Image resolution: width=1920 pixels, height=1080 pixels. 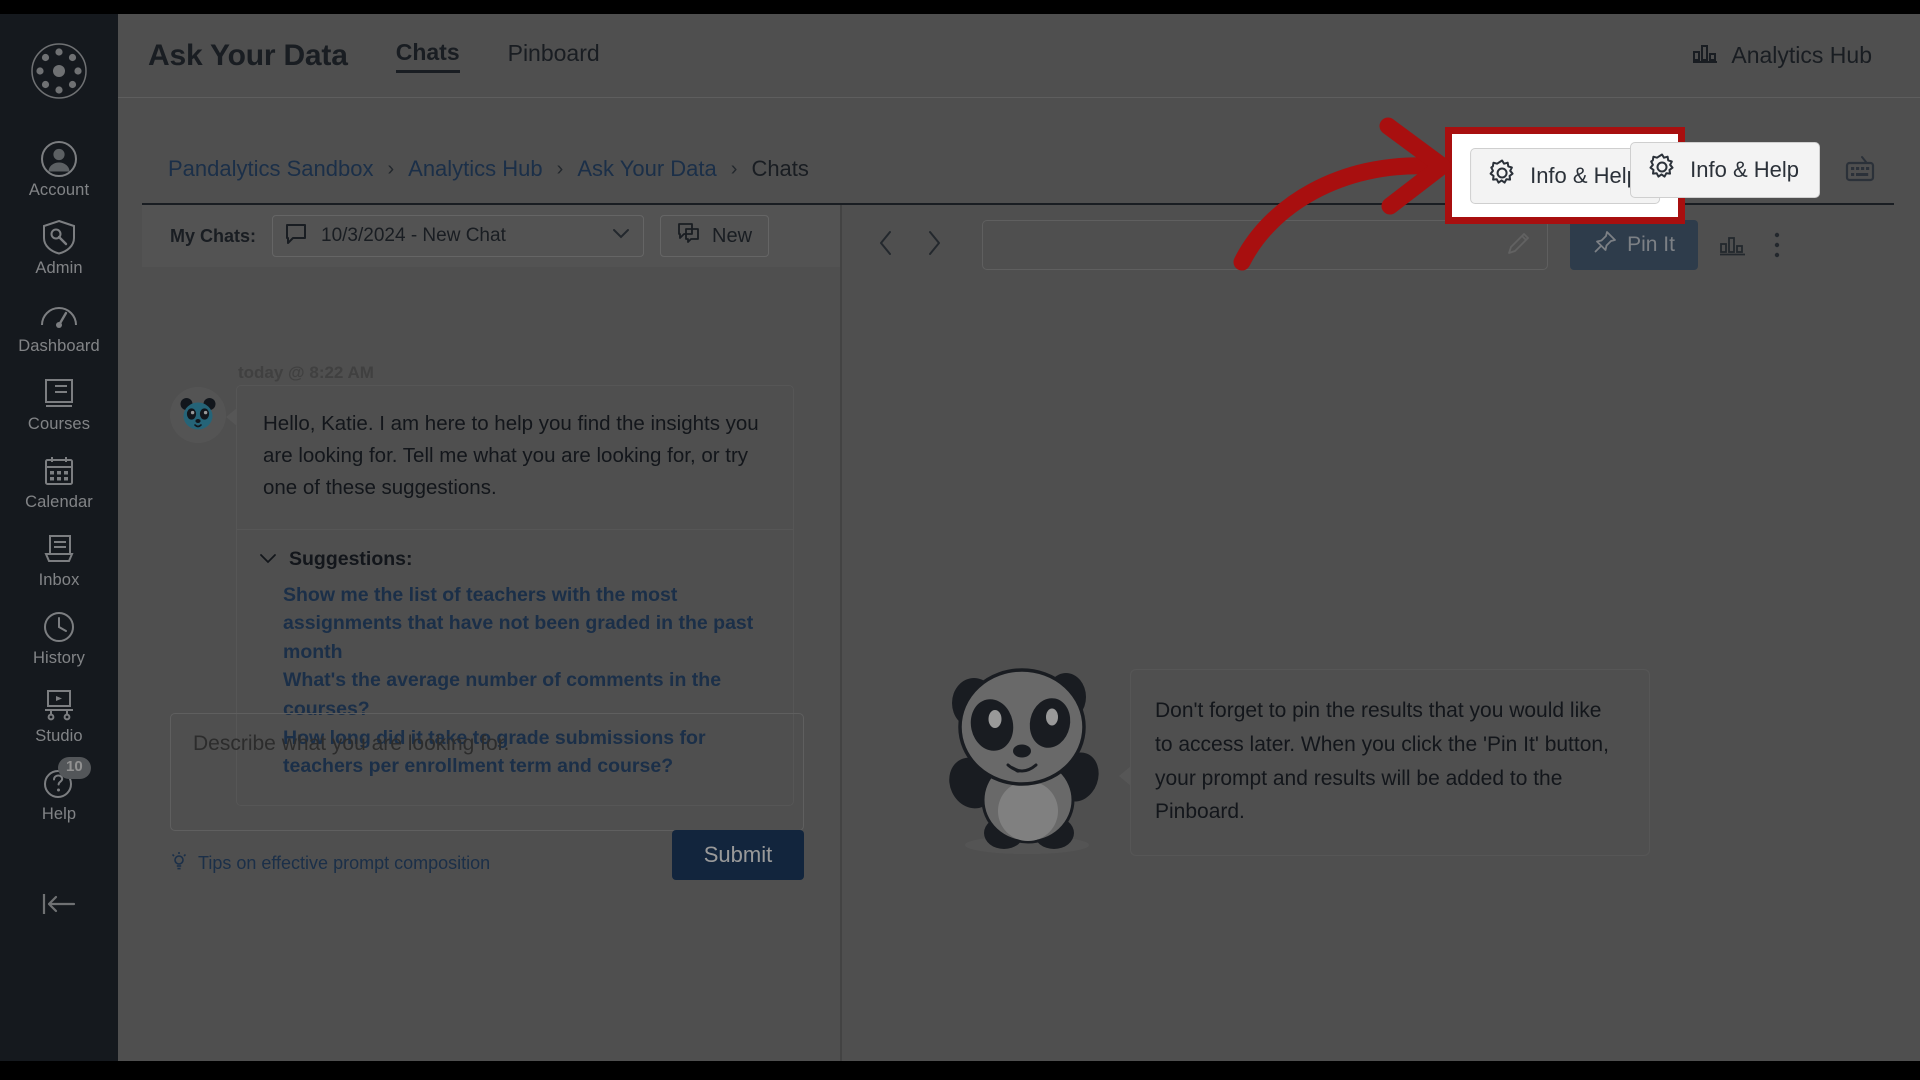 What do you see at coordinates (59, 315) in the screenshot?
I see `gauge-icon` at bounding box center [59, 315].